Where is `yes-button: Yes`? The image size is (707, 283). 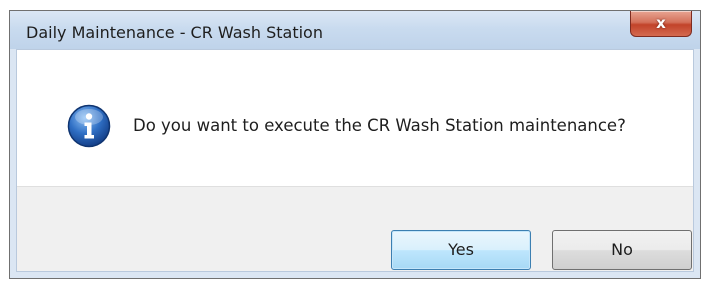
yes-button: Yes is located at coordinates (461, 250).